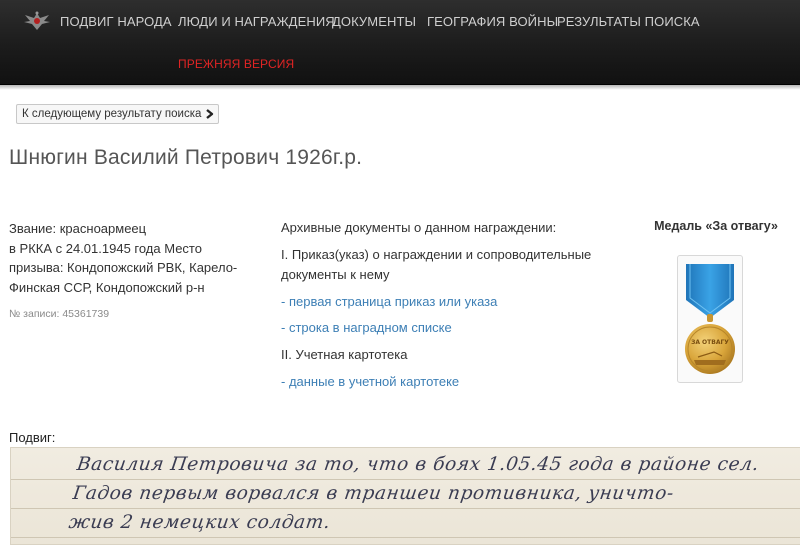 This screenshot has width=800, height=551. What do you see at coordinates (105, 248) in the screenshot?
I see `service-start-line: в РККА с 24.01.1945 года Место` at bounding box center [105, 248].